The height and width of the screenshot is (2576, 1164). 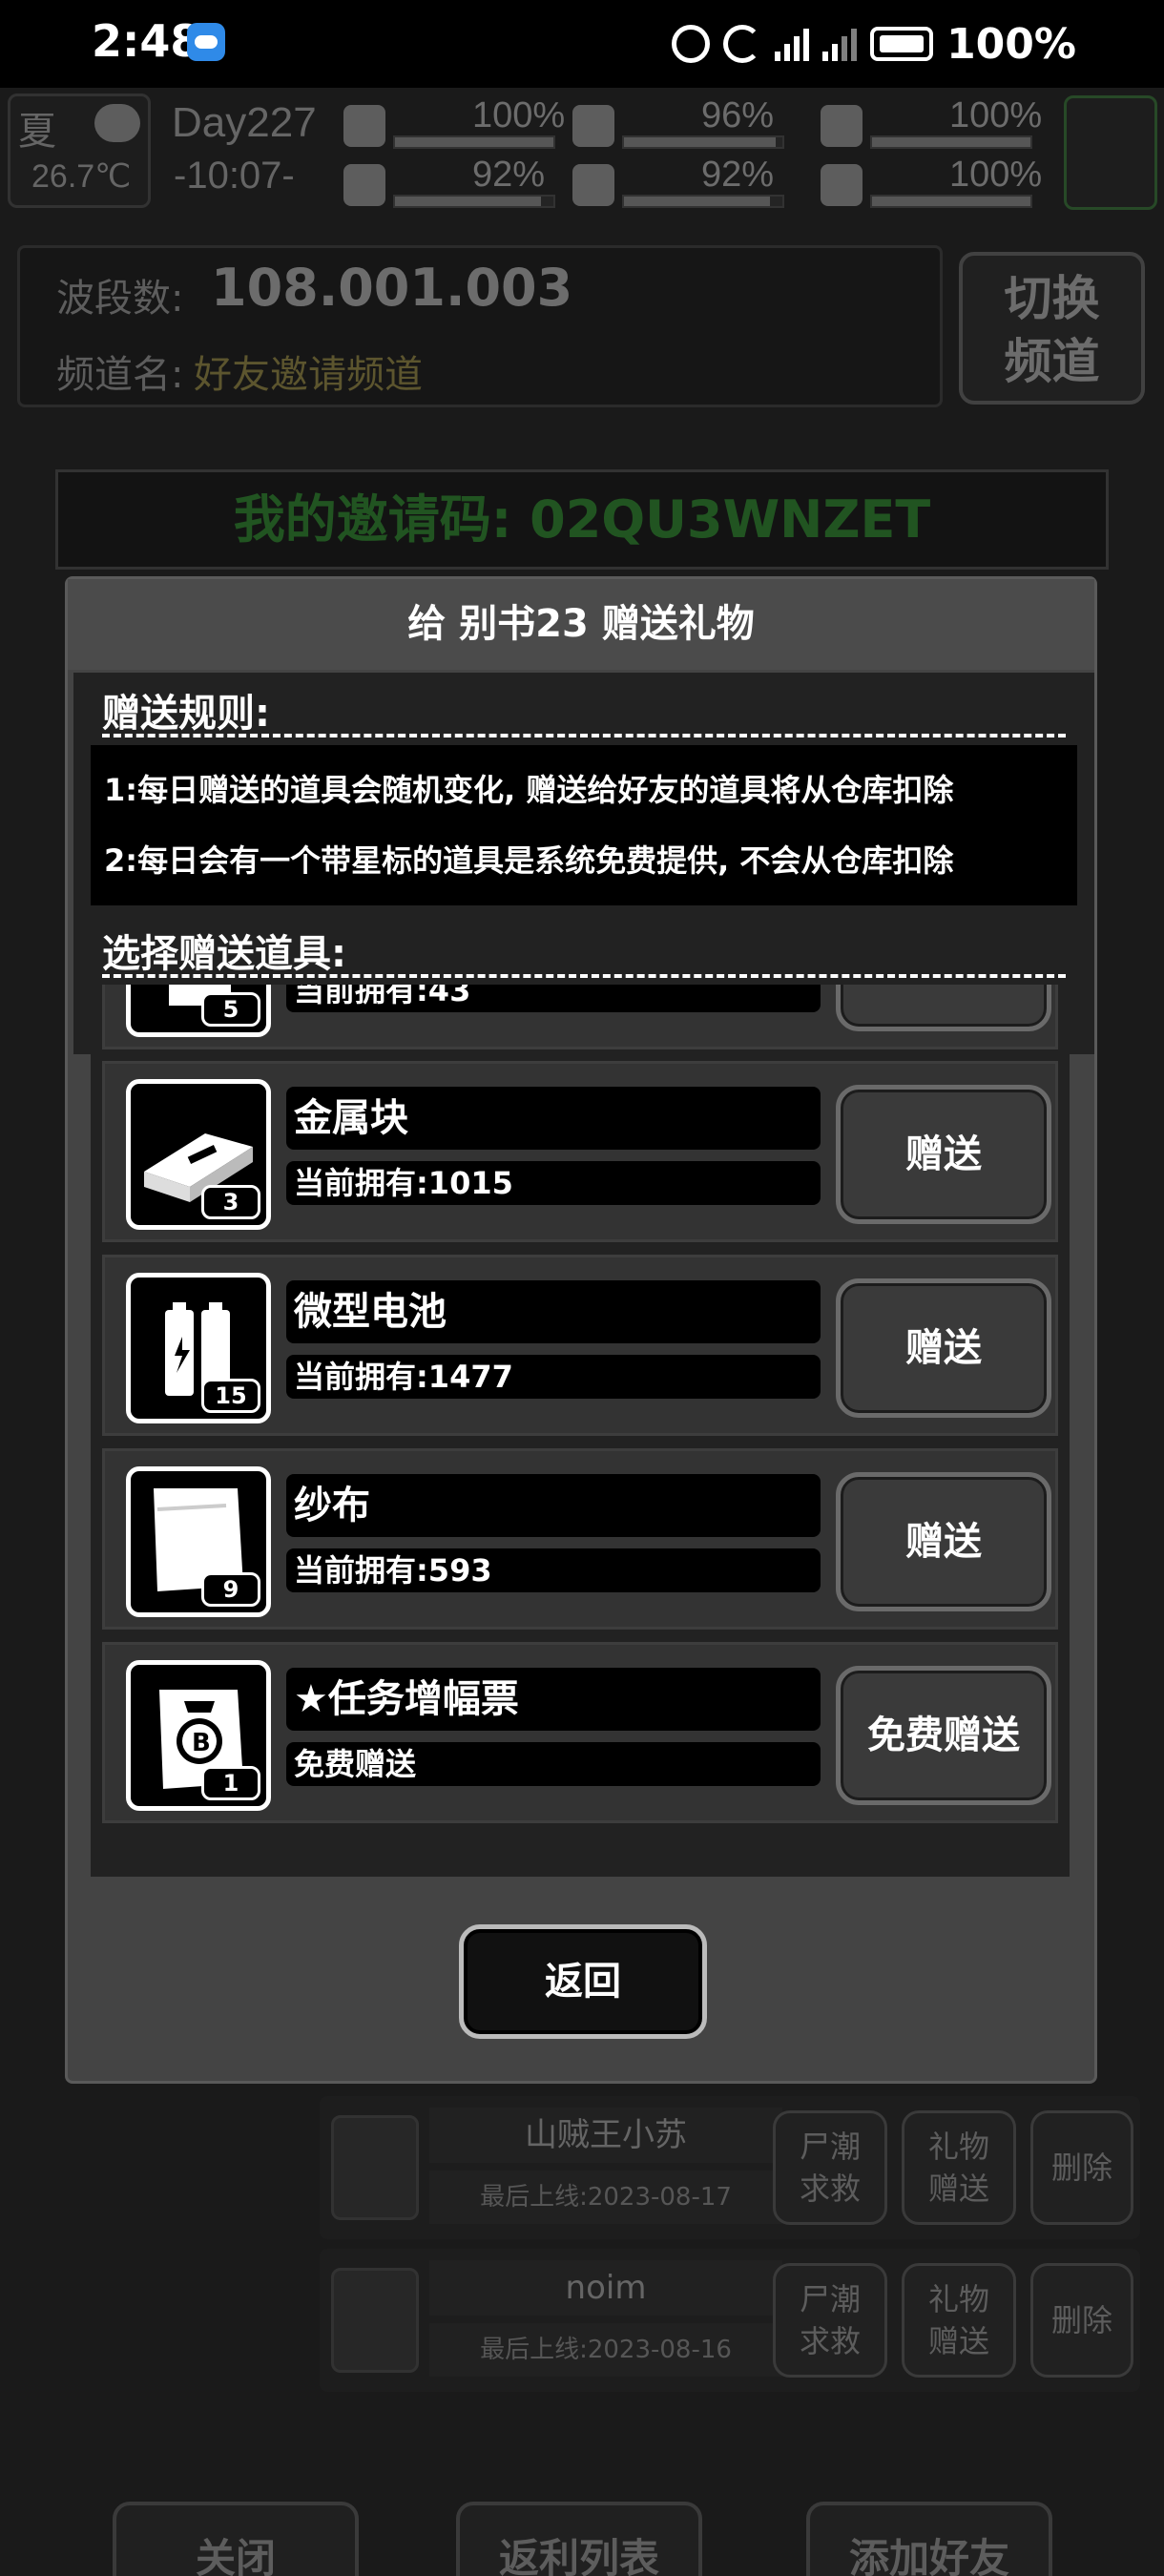 What do you see at coordinates (245, 122) in the screenshot?
I see `day-label: Day227` at bounding box center [245, 122].